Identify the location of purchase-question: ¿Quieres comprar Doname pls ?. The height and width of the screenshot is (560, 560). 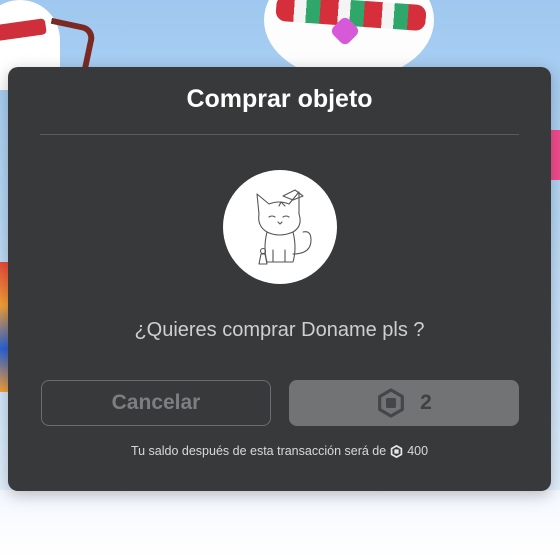
(279, 330).